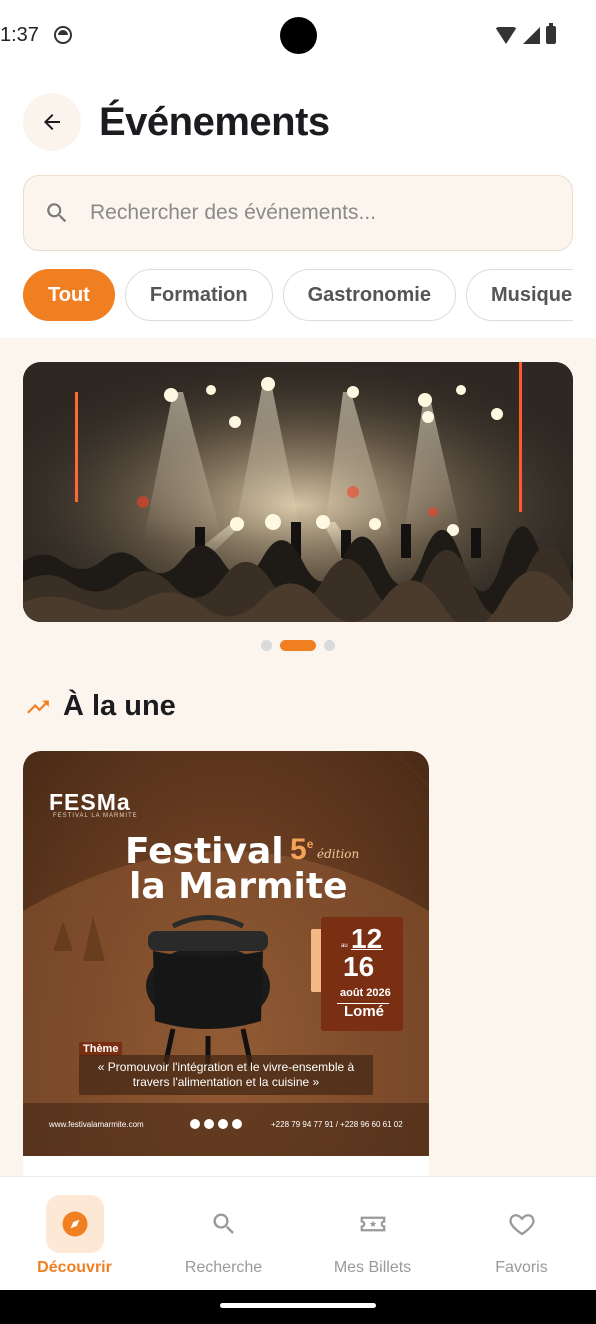  I want to click on poster-city: Lomé, so click(364, 1011).